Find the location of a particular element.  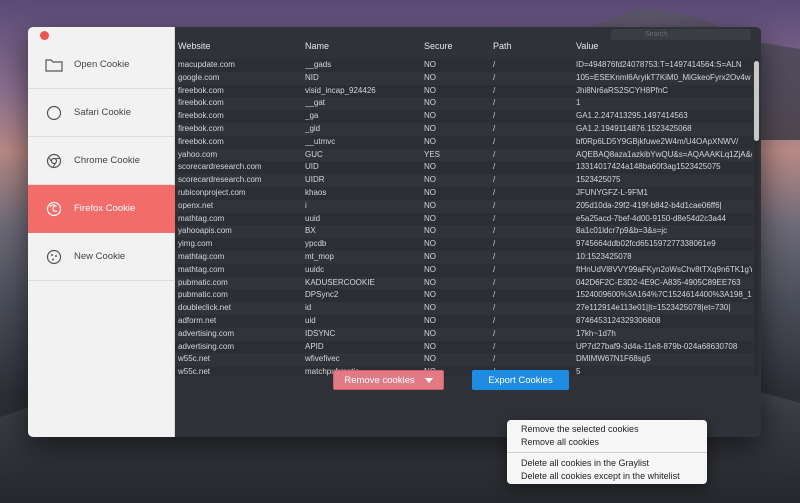

cell-website: doubleclick.net is located at coordinates (204, 308).